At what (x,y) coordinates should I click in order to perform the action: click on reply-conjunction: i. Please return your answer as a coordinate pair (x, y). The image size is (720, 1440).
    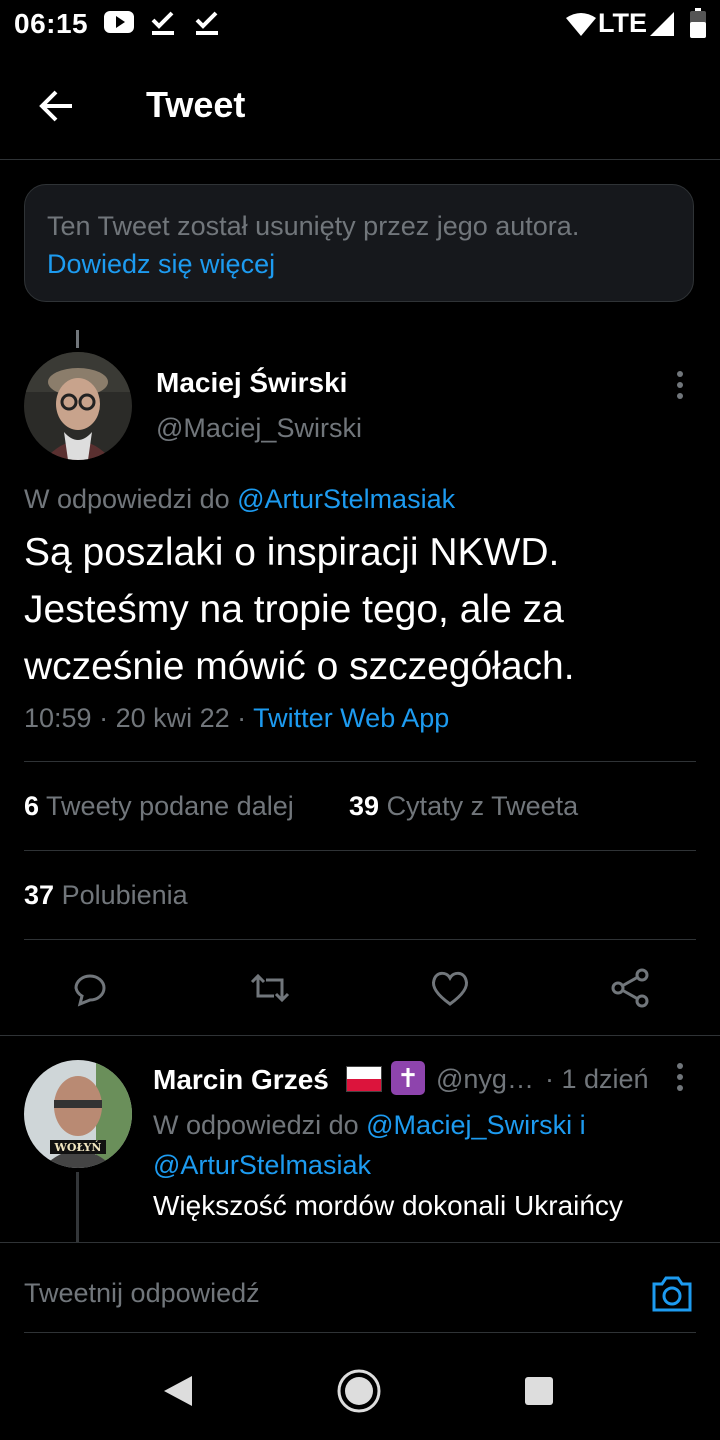
    Looking at the image, I should click on (579, 1125).